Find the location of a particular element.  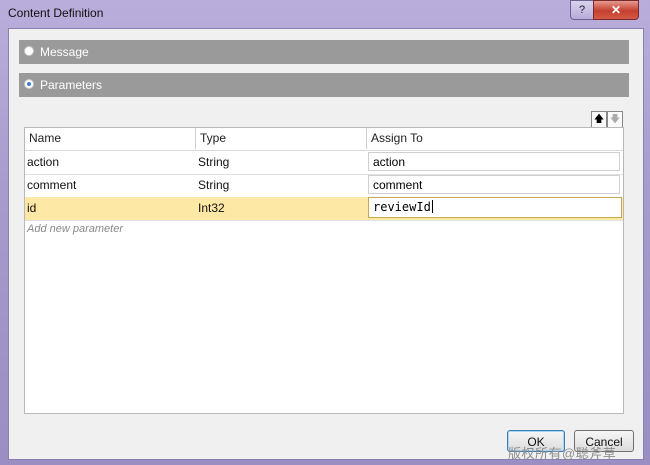

help-button: ? is located at coordinates (582, 10).